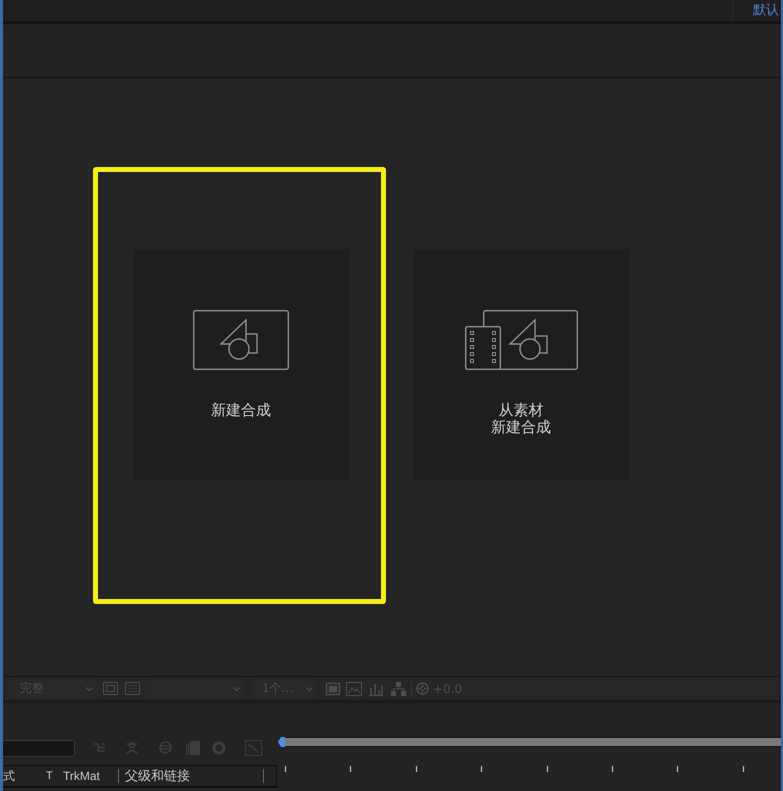 This screenshot has width=783, height=791. I want to click on graph-icon, so click(253, 748).